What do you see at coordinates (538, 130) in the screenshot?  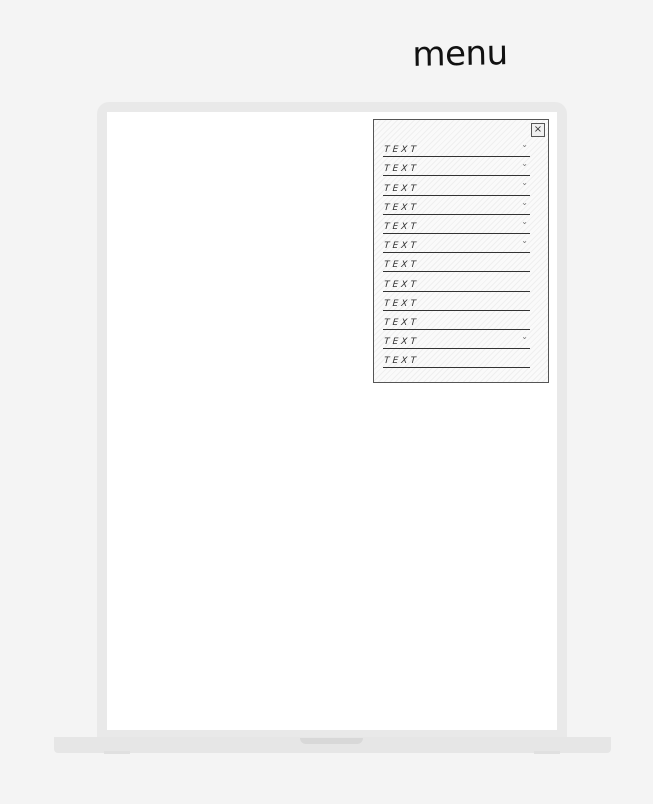 I see `close-icon: ×` at bounding box center [538, 130].